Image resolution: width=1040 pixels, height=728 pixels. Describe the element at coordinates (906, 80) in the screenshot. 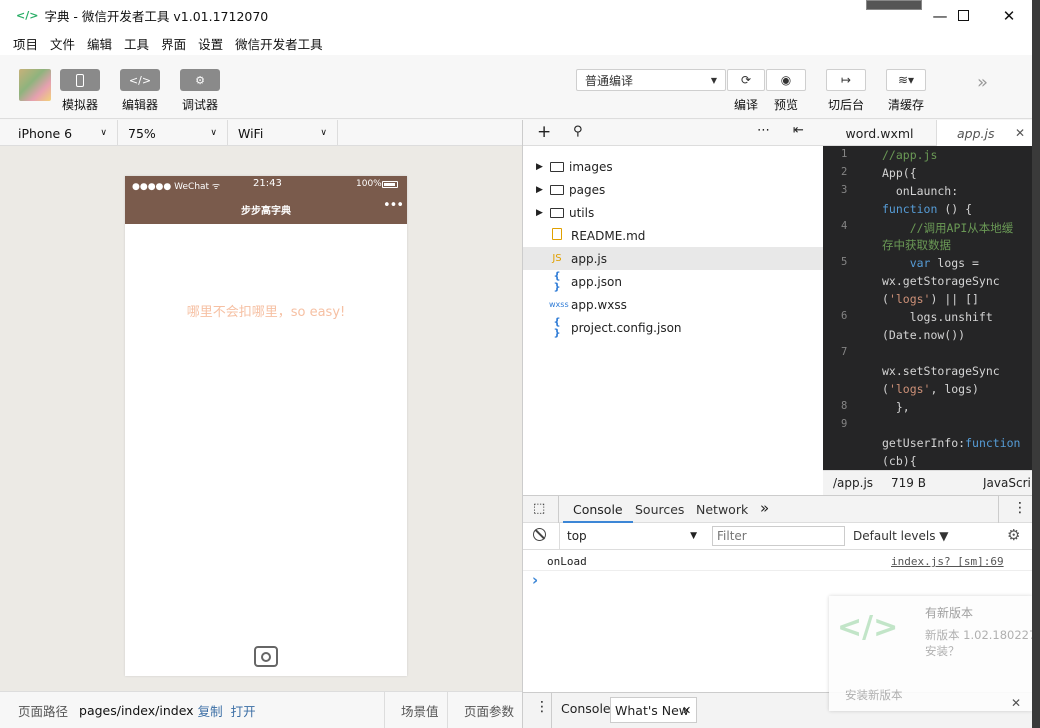

I see `layers-icon: ≋▾` at that location.